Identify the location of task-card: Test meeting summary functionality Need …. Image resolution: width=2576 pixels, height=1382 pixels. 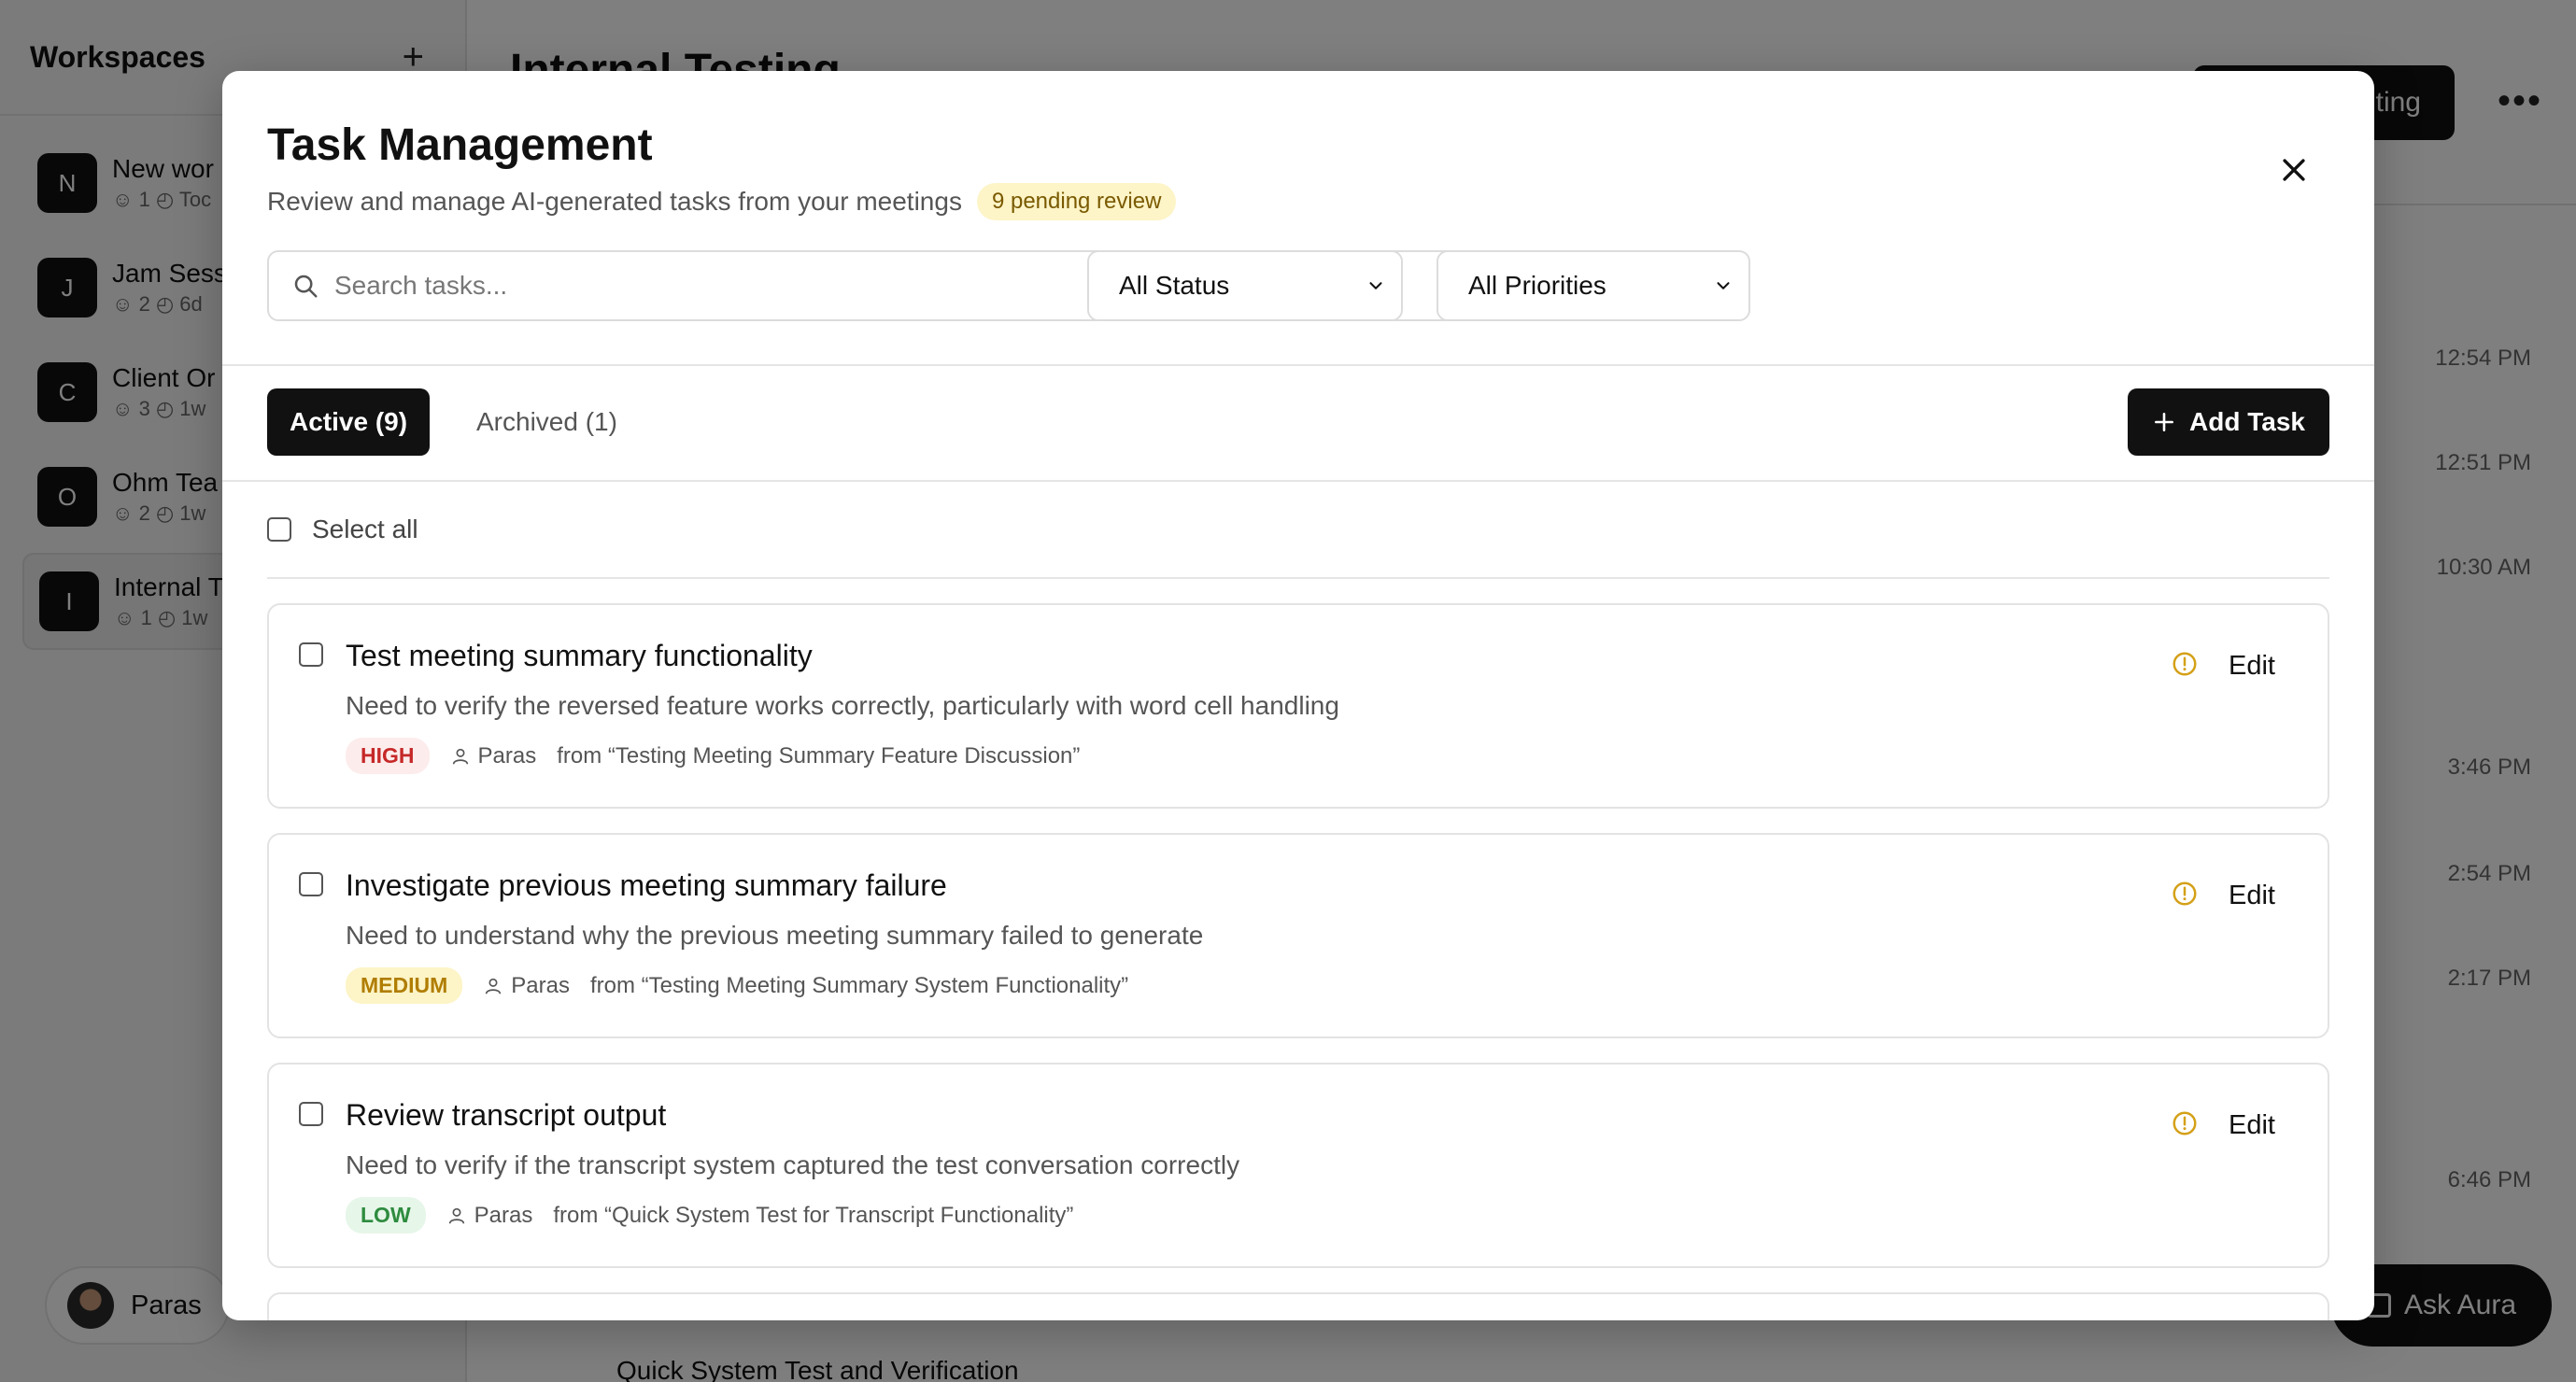
(1298, 706).